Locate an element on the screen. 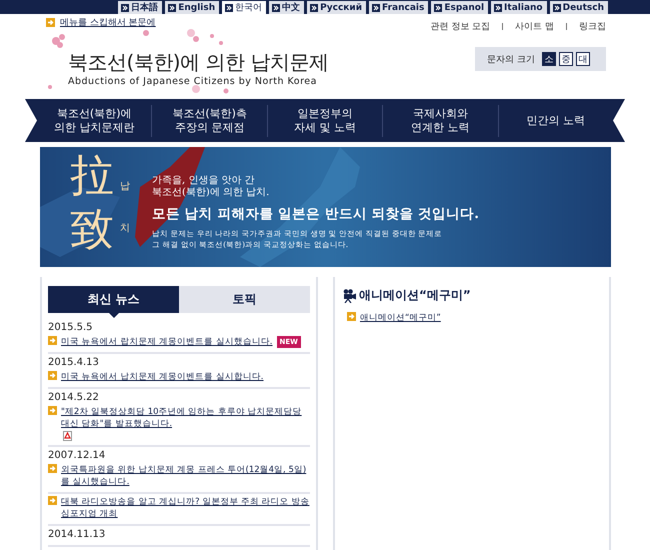 This screenshot has width=650, height=550. banner-intro: 가족을, 인생을 앗아 간 is located at coordinates (204, 181).